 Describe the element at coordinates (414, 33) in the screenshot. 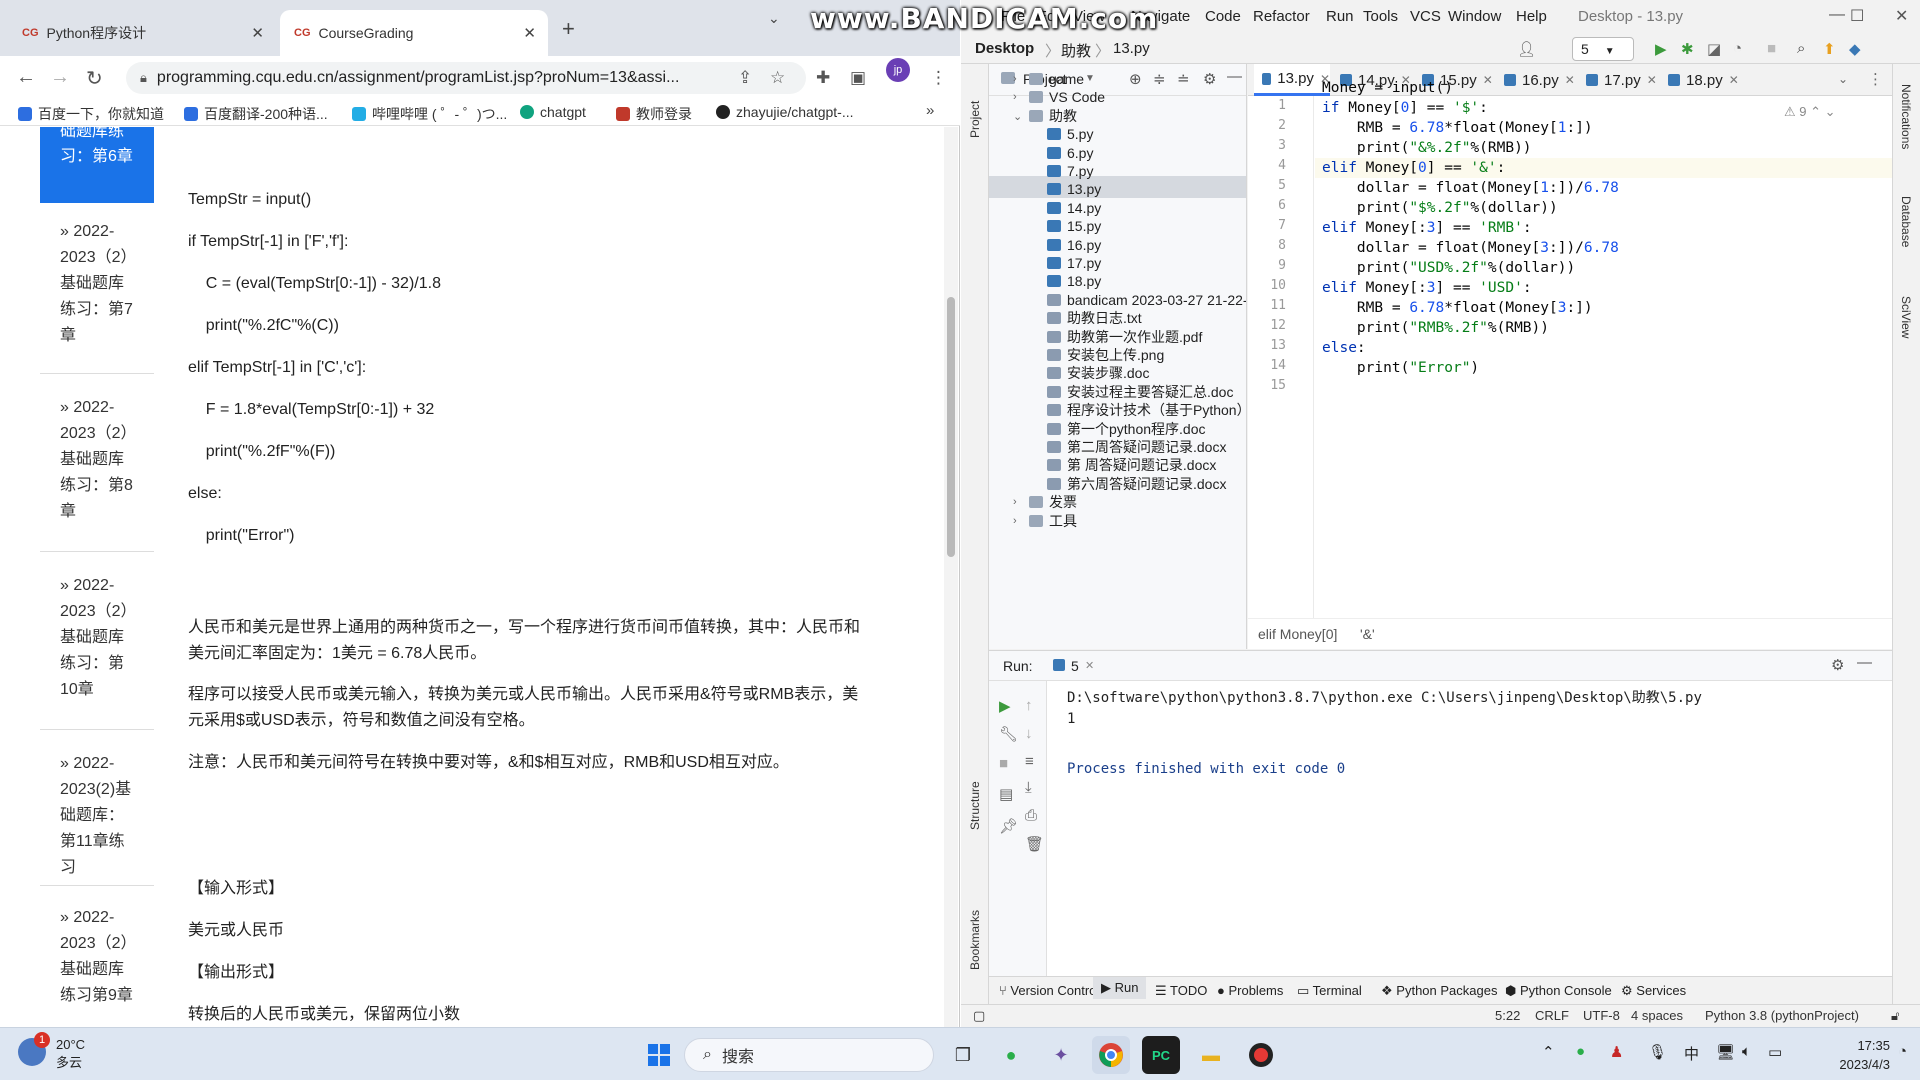

I see `browser-tab-coursegrading: CG CourseGrading ✕` at that location.